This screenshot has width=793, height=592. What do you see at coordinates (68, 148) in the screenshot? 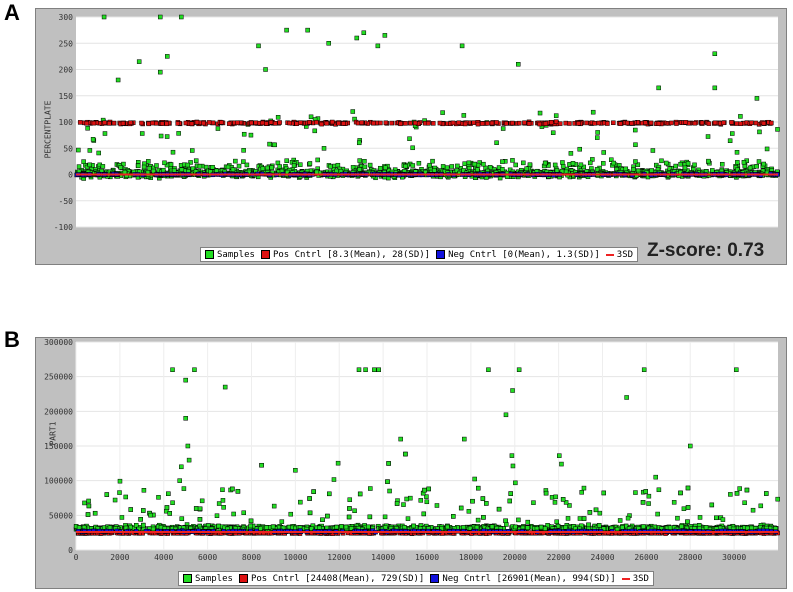
I see `y-tick-label: 50` at bounding box center [68, 148].